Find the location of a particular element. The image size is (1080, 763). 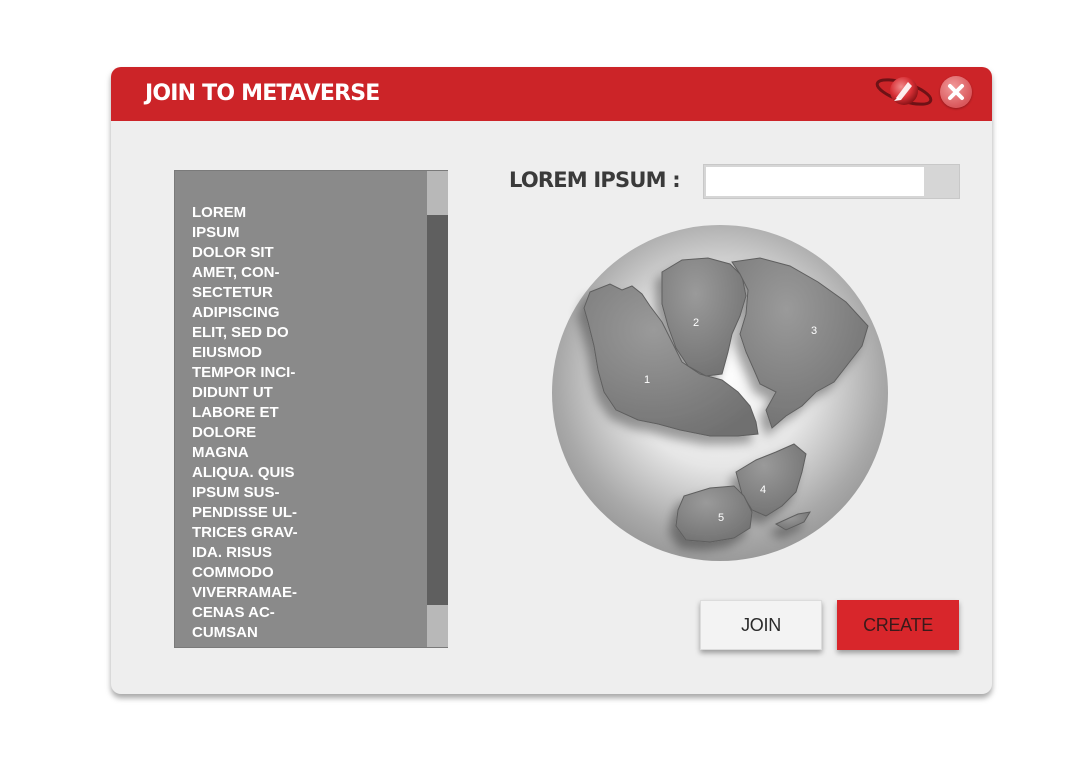

close-icon is located at coordinates (956, 92).